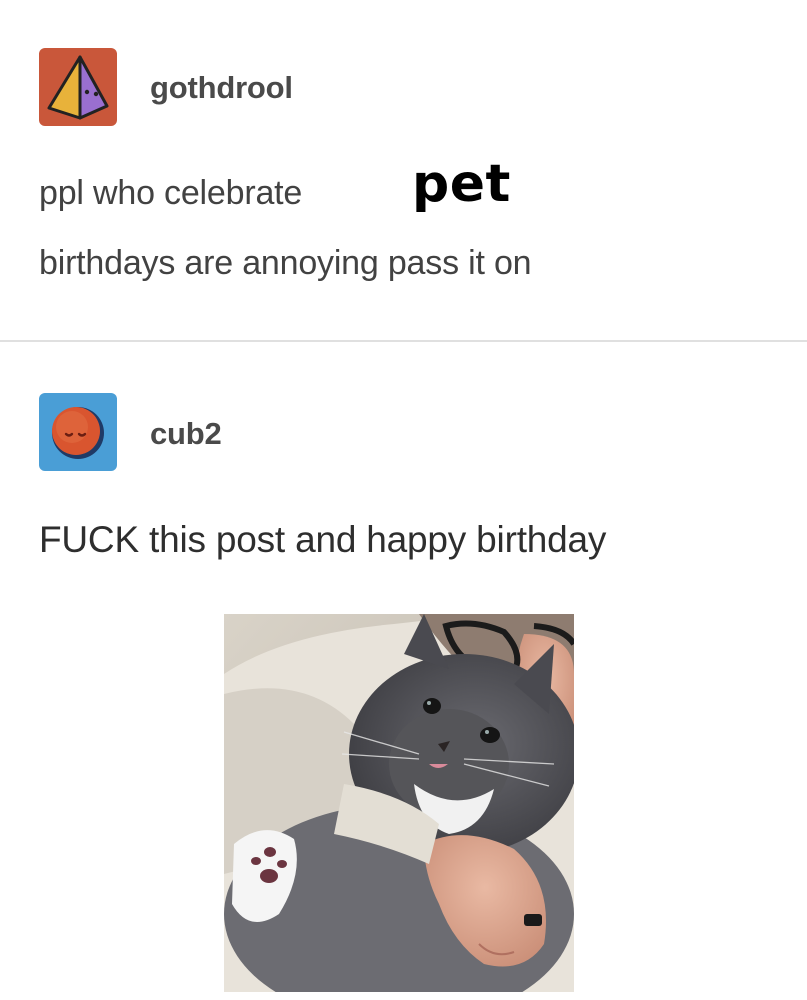  What do you see at coordinates (403, 341) in the screenshot?
I see `post-divider` at bounding box center [403, 341].